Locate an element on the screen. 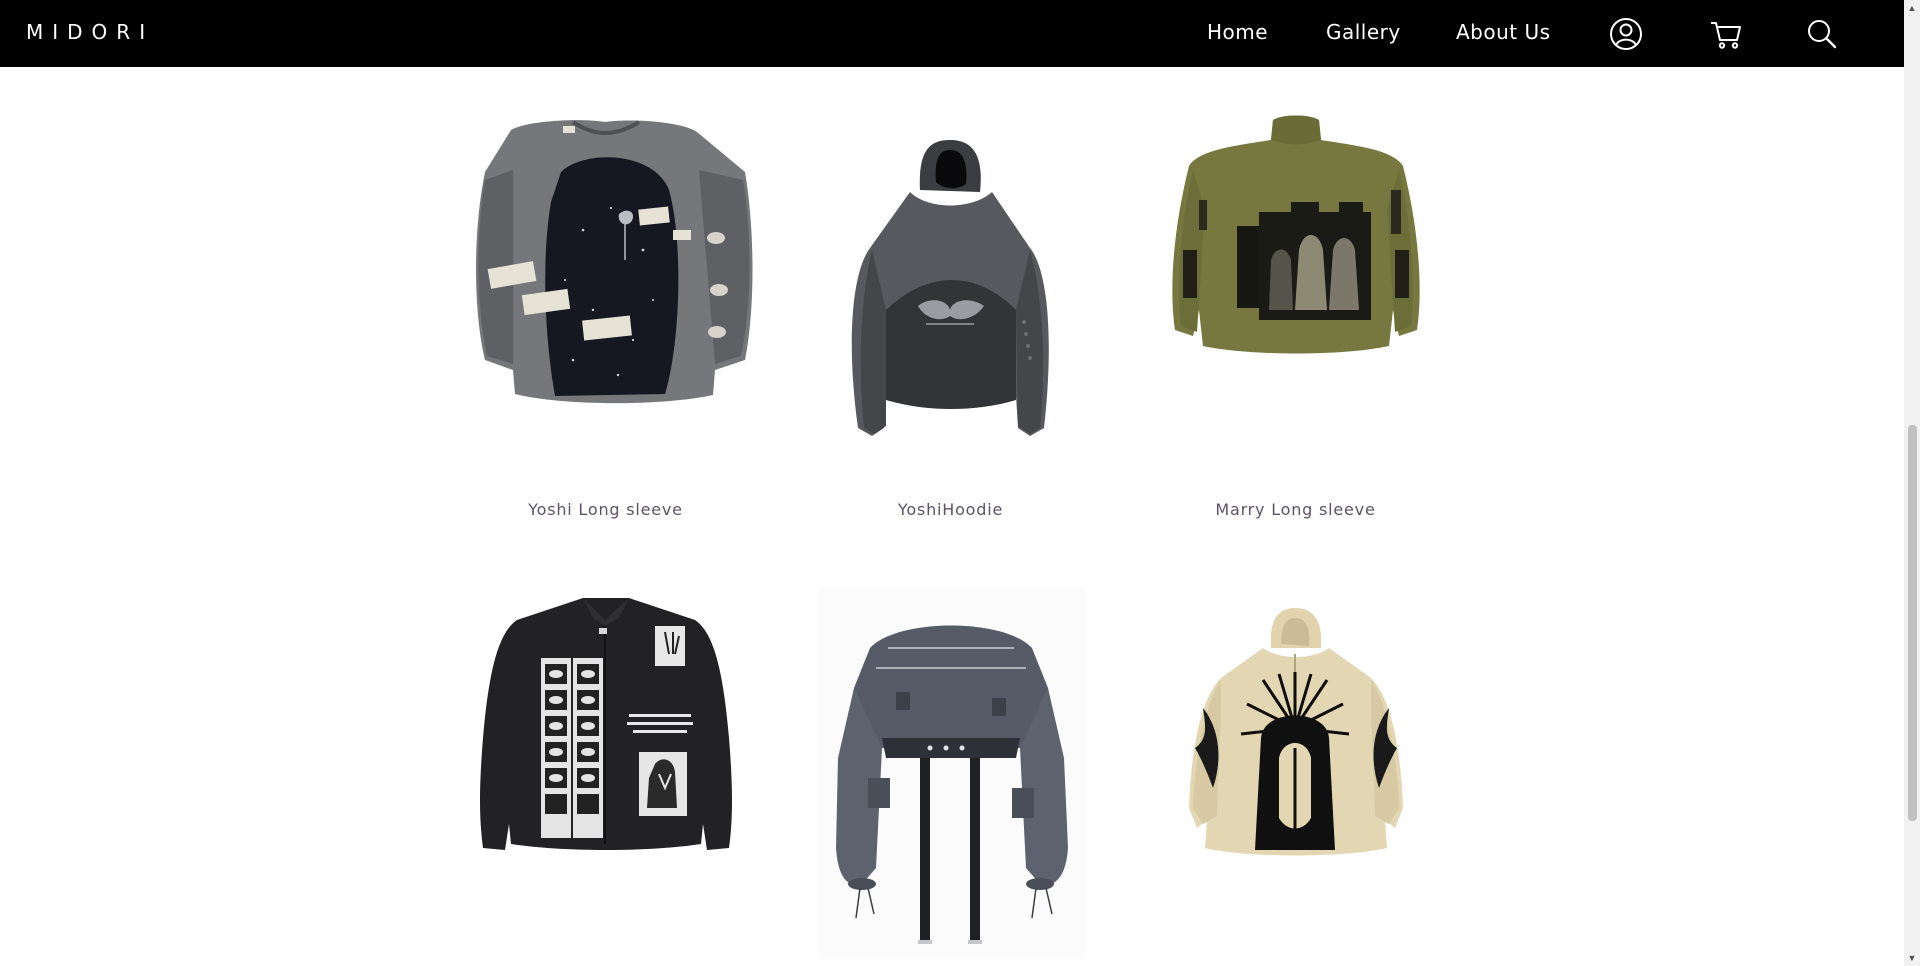 The width and height of the screenshot is (1920, 966). search-icon is located at coordinates (1822, 34).